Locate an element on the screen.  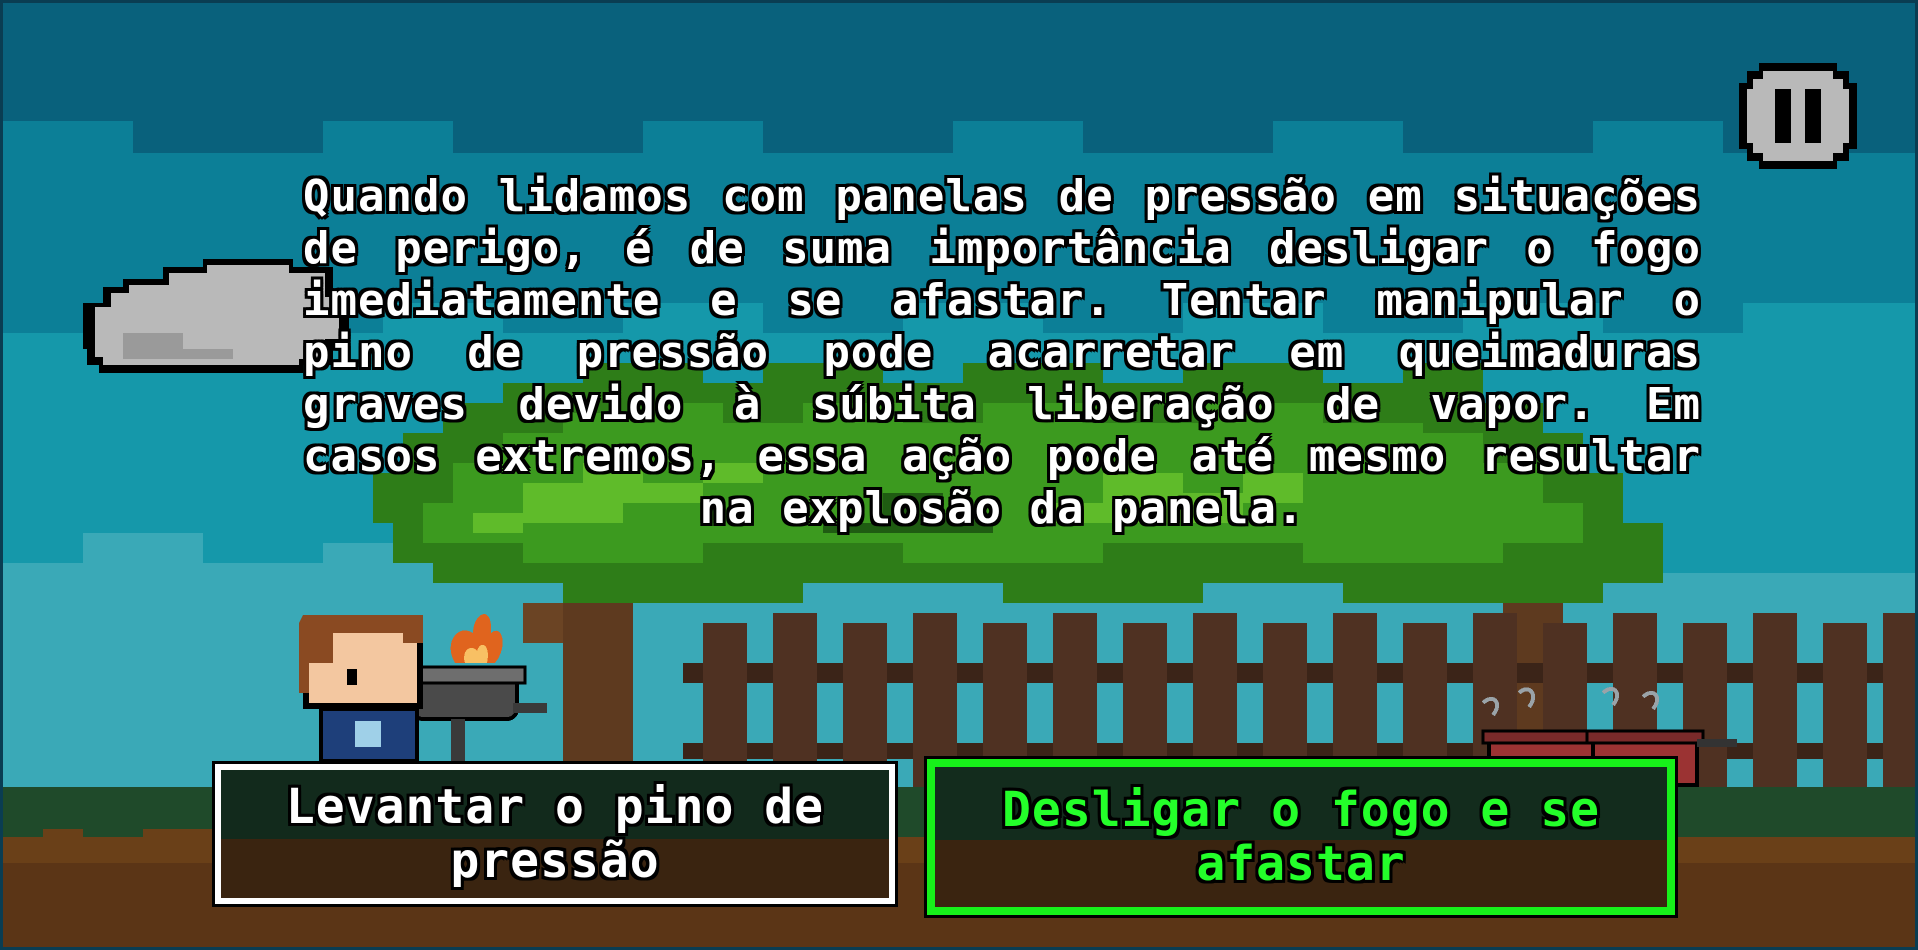
choice-label: Desligar o fogo e se afastar is located at coordinates (1301, 837).